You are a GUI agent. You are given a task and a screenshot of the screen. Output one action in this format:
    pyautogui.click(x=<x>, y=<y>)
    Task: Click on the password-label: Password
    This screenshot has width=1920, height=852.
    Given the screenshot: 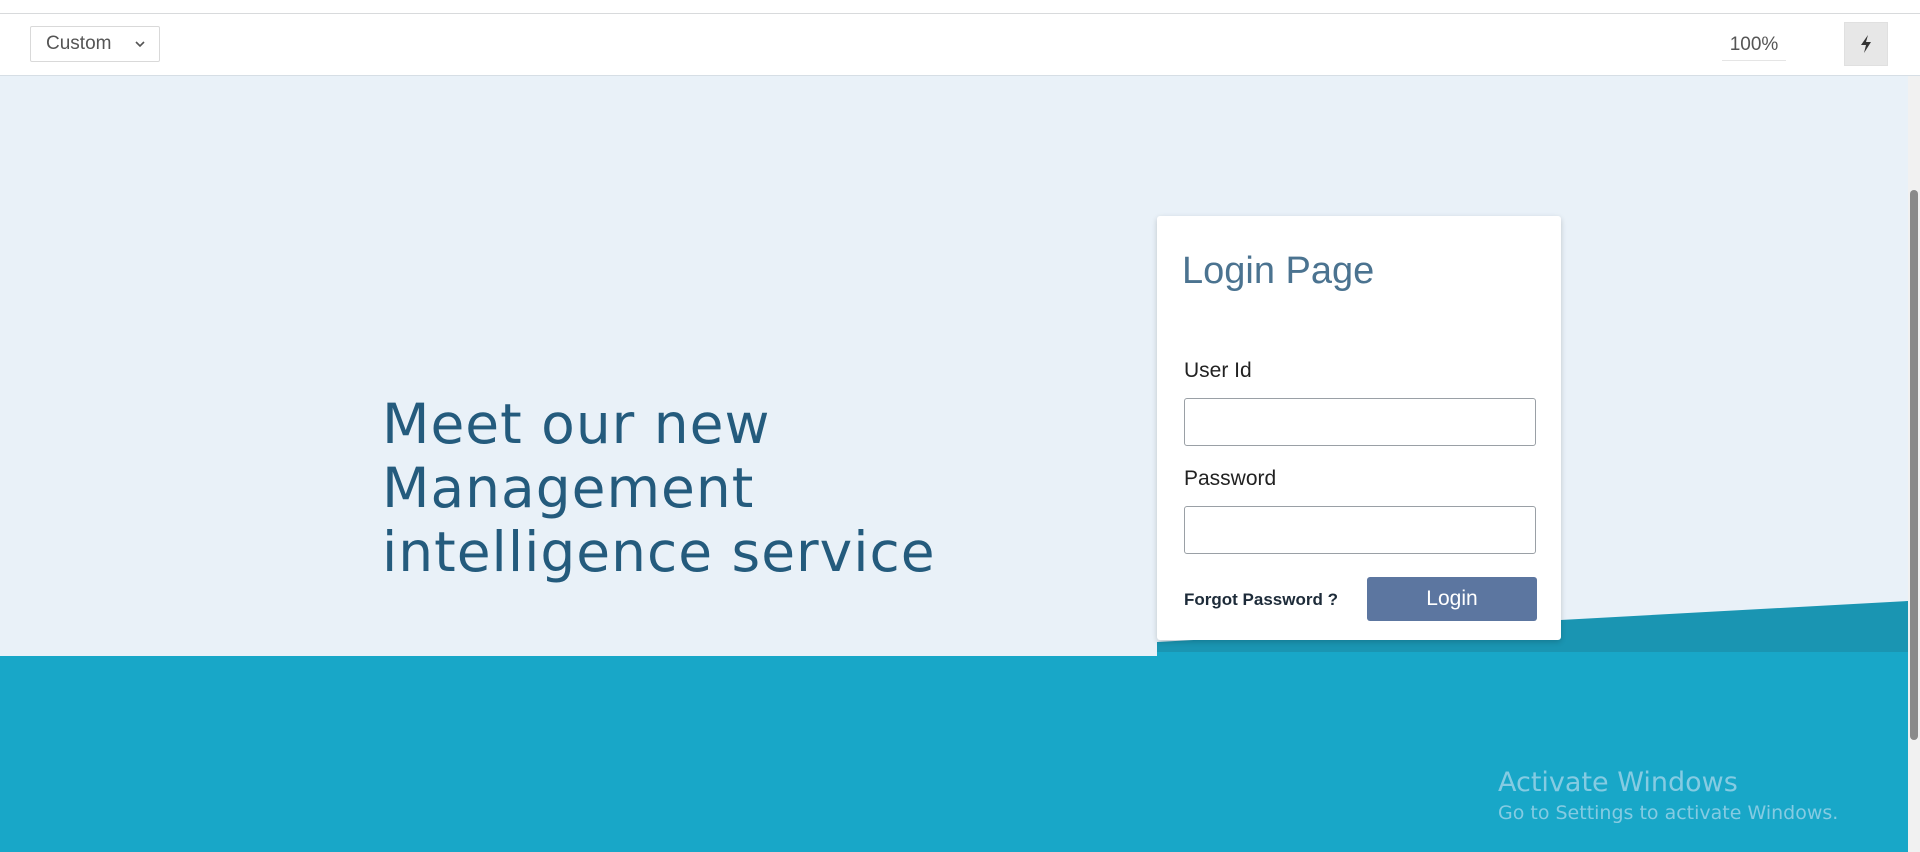 What is the action you would take?
    pyautogui.click(x=1230, y=478)
    